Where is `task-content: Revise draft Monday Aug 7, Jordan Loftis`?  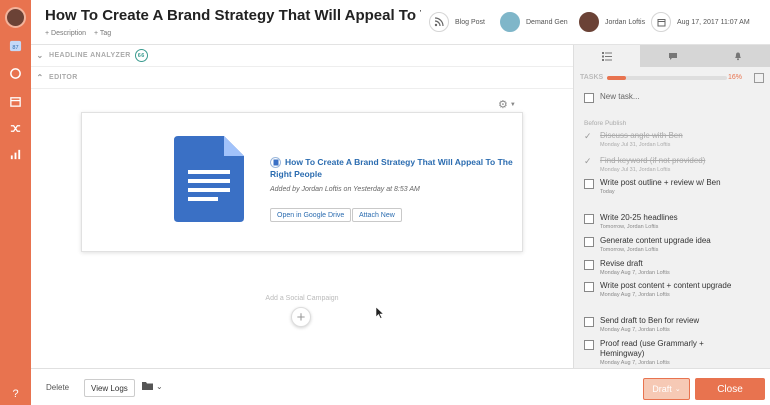
task-content: Revise draft Monday Aug 7, Jordan Loftis is located at coordinates (635, 268).